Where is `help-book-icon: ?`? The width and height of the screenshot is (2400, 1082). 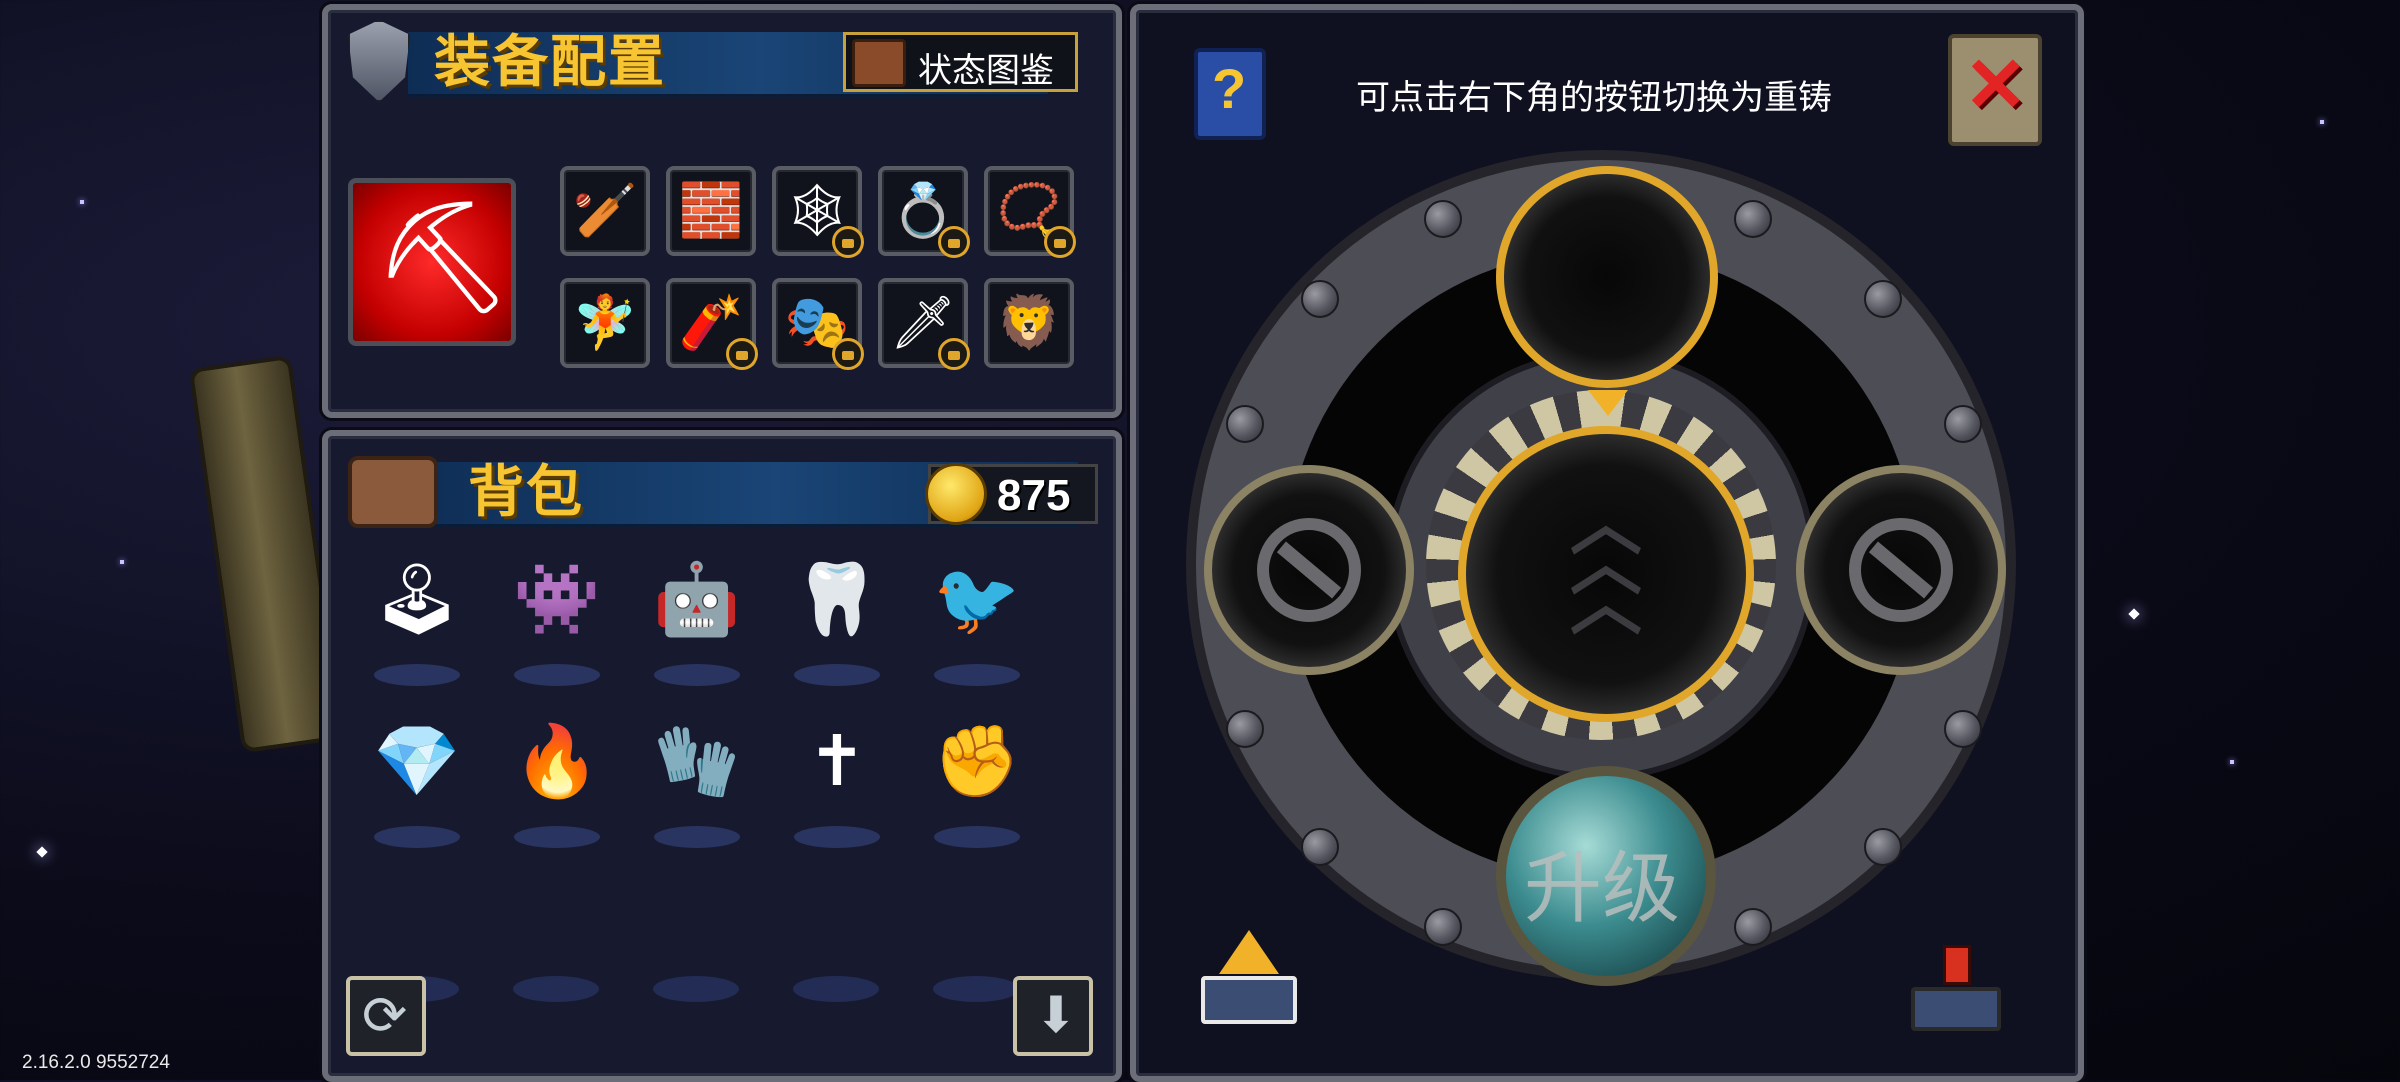 help-book-icon: ? is located at coordinates (1230, 94).